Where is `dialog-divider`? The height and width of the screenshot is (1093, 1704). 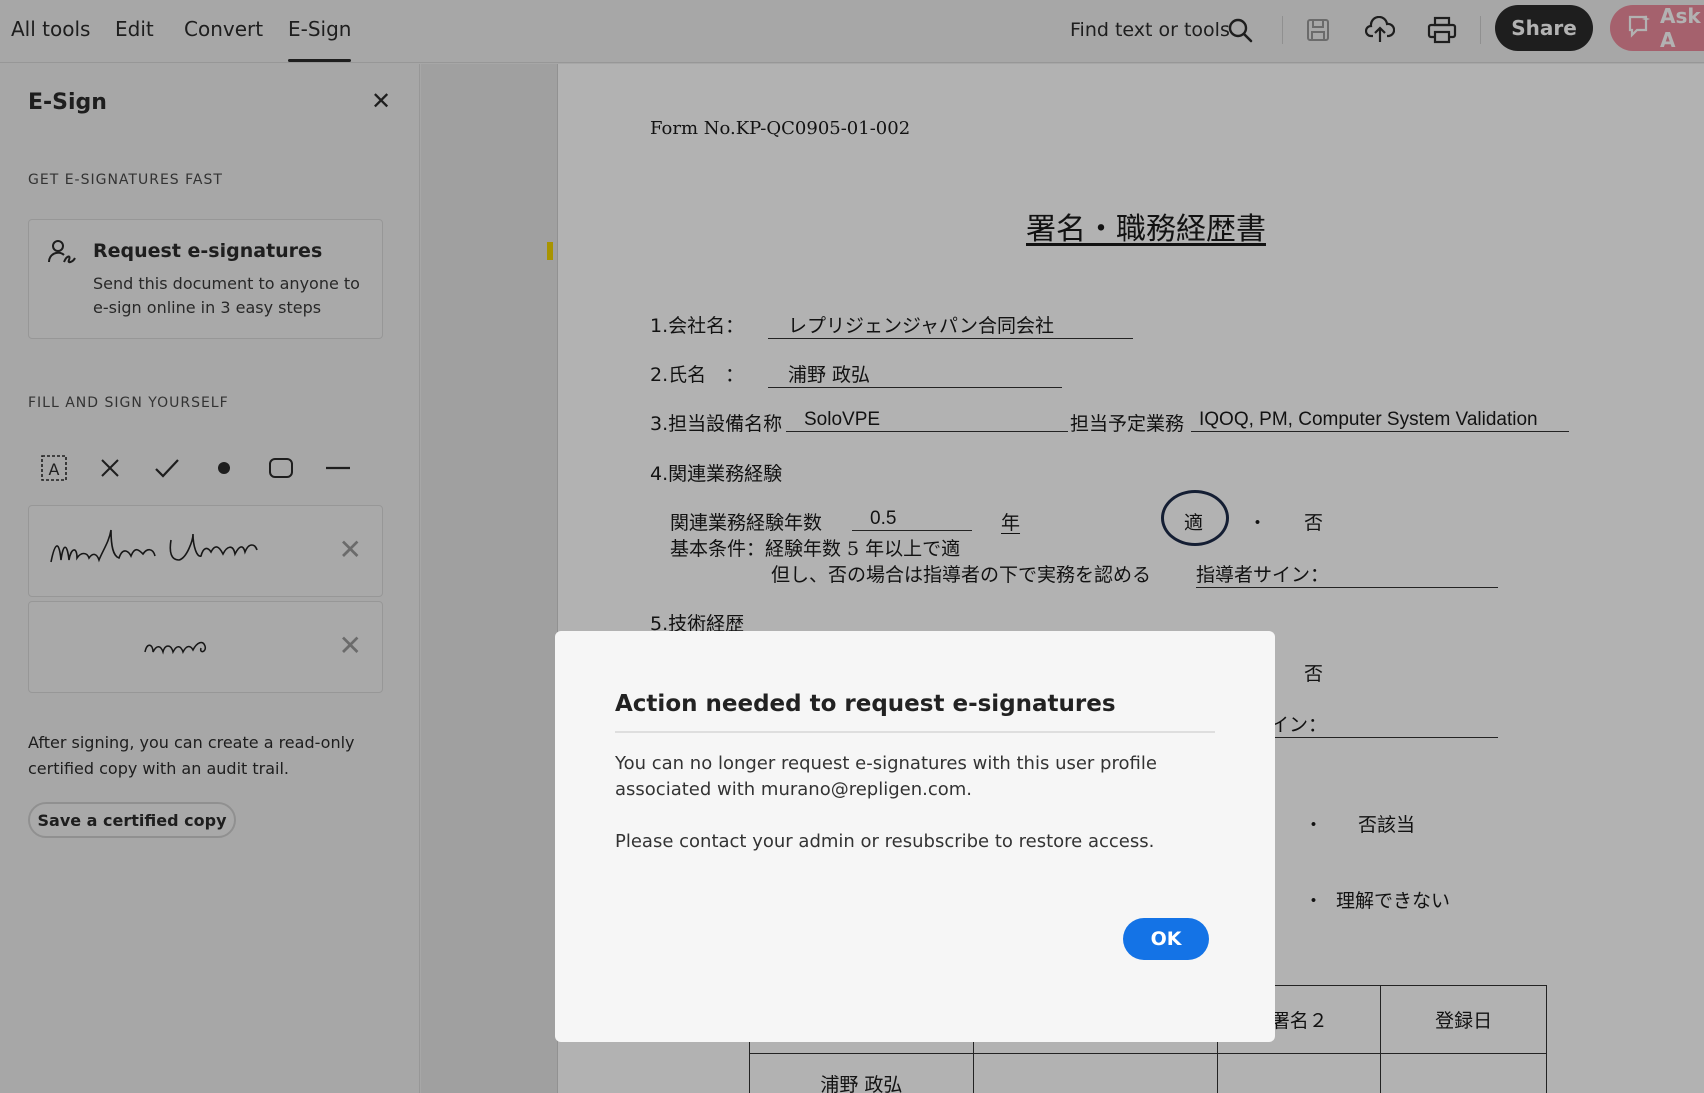
dialog-divider is located at coordinates (915, 732).